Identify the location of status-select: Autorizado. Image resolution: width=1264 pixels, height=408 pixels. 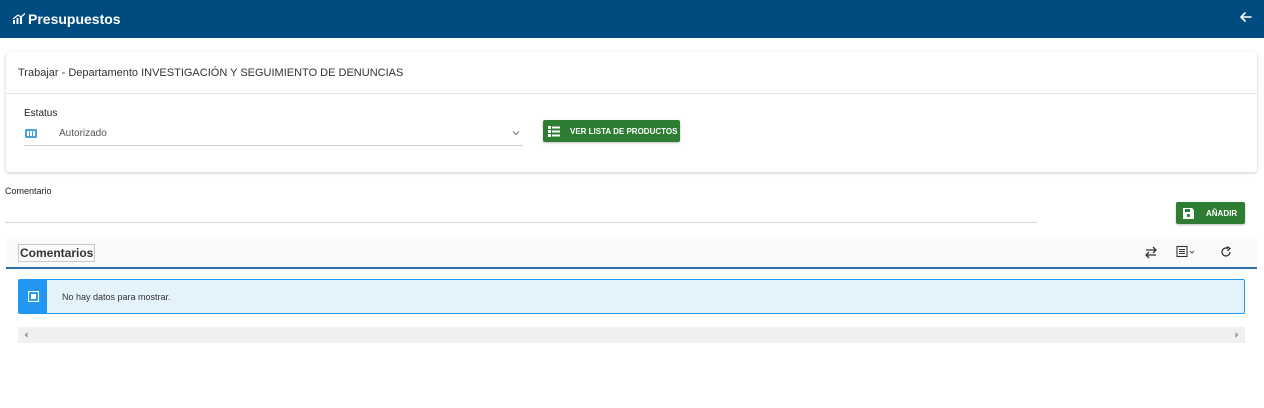
(273, 134).